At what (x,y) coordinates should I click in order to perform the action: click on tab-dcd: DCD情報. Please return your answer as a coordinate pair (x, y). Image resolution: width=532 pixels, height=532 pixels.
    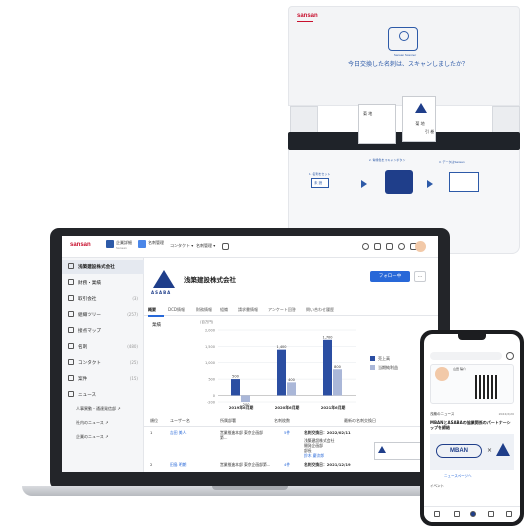
    Looking at the image, I should click on (176, 310).